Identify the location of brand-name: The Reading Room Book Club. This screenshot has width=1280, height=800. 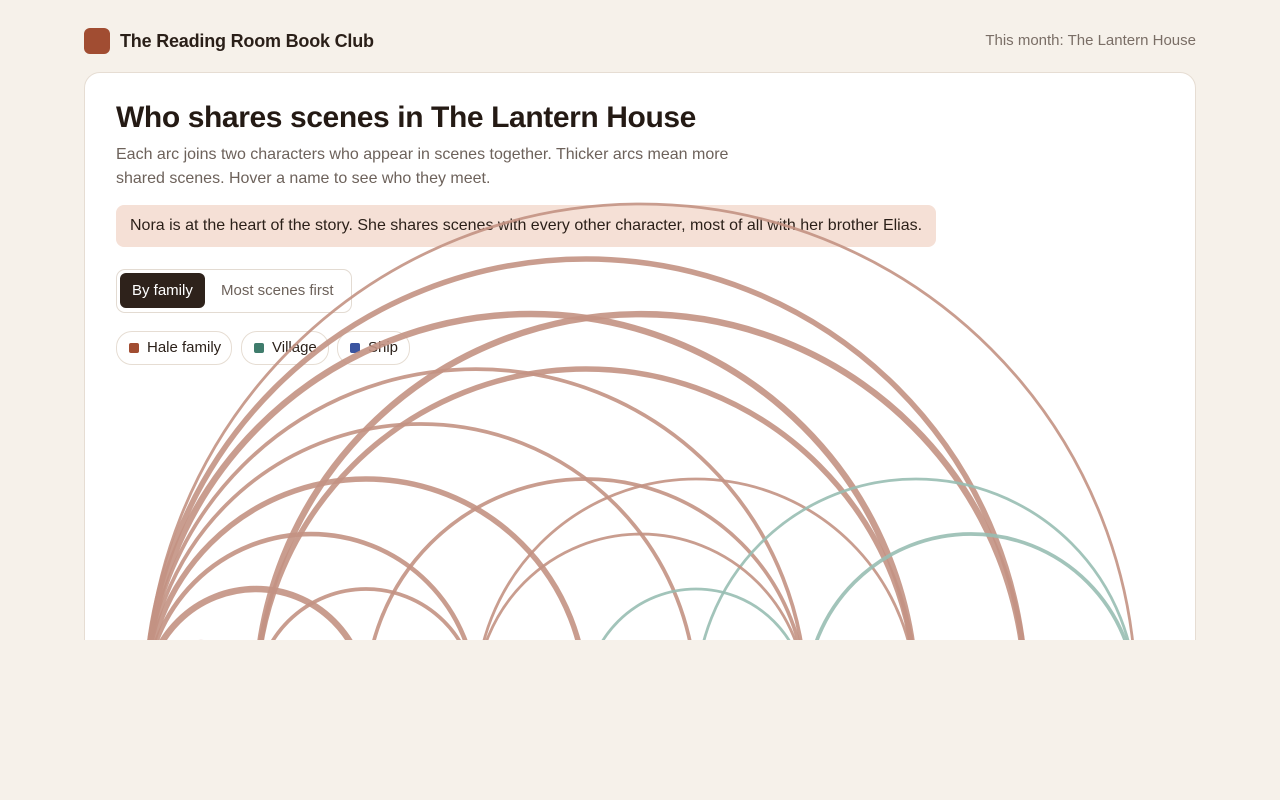
(247, 41).